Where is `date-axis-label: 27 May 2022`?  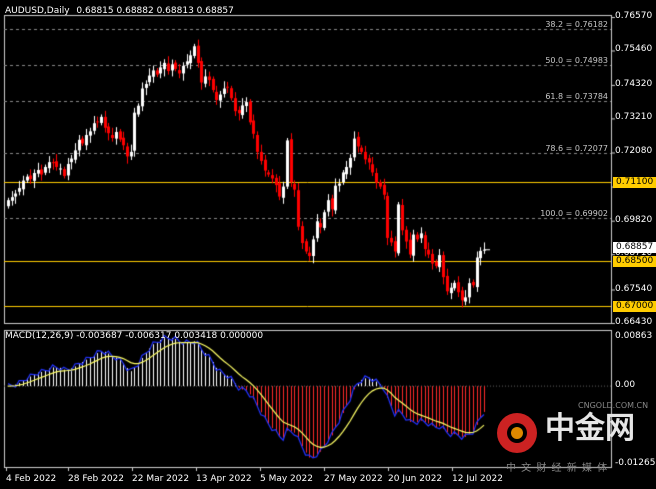 date-axis-label: 27 May 2022 is located at coordinates (353, 479).